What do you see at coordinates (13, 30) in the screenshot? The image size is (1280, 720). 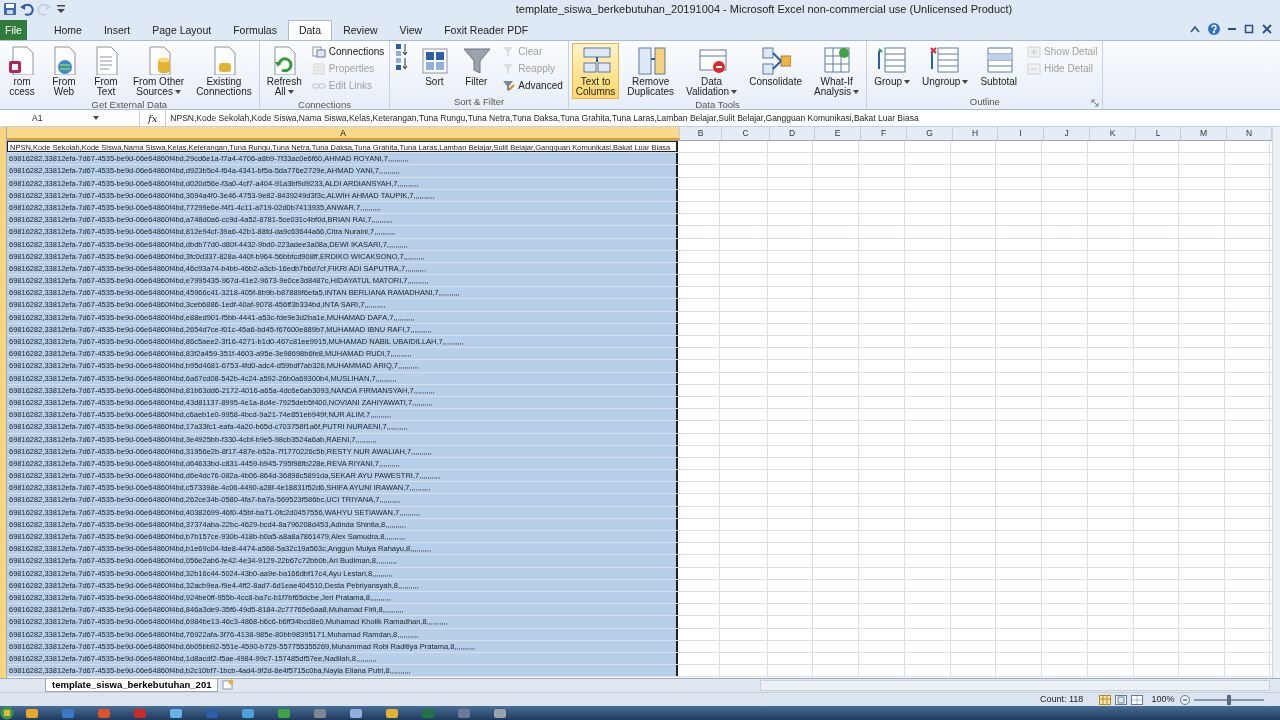 I see `file-tab: File` at bounding box center [13, 30].